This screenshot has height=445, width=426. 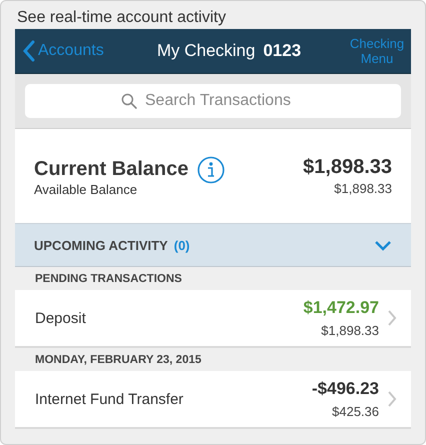 I want to click on balance-amount: $1,898.33, so click(x=347, y=167).